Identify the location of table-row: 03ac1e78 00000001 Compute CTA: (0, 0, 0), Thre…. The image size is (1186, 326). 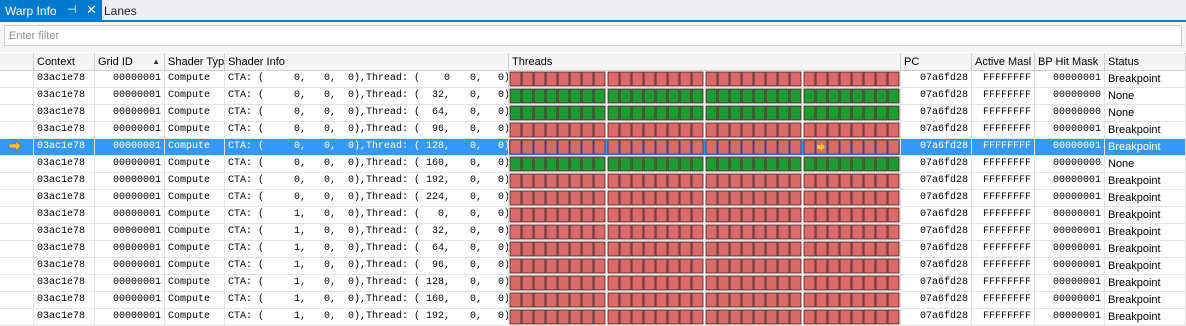
(593, 113).